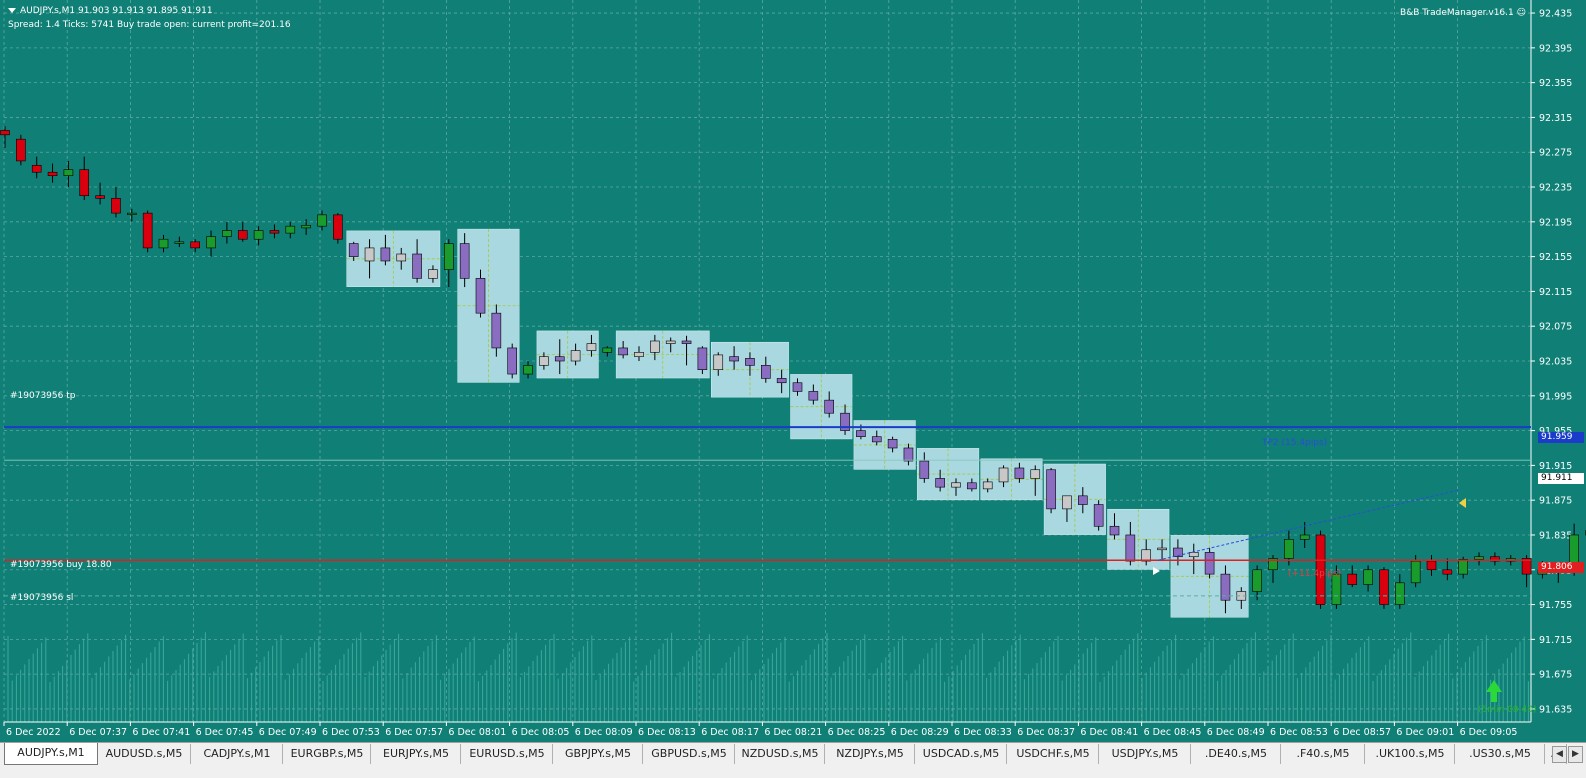 The height and width of the screenshot is (778, 1586). I want to click on price-label: 92.035, so click(1555, 362).